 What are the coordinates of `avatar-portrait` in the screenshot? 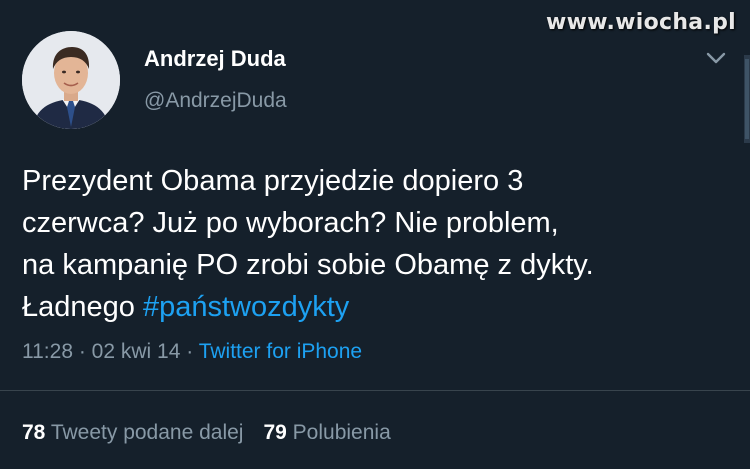 It's located at (71, 80).